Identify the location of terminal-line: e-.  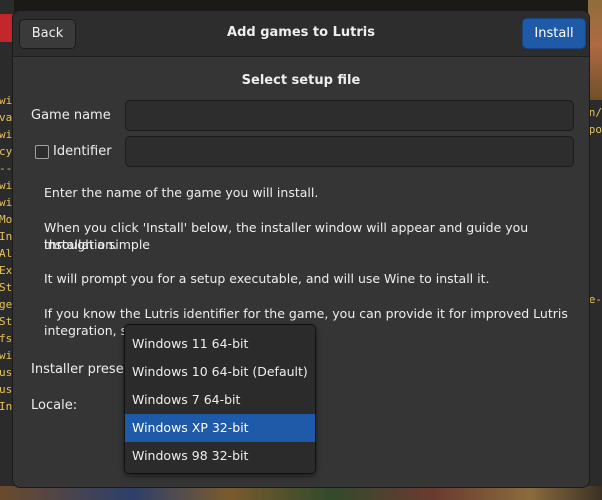
(595, 299).